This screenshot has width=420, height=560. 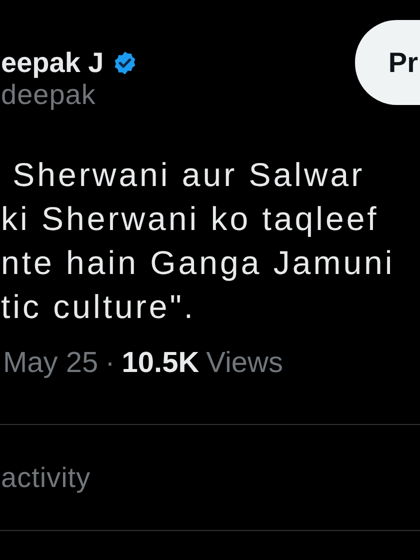 What do you see at coordinates (245, 363) in the screenshot?
I see `views-label: Views` at bounding box center [245, 363].